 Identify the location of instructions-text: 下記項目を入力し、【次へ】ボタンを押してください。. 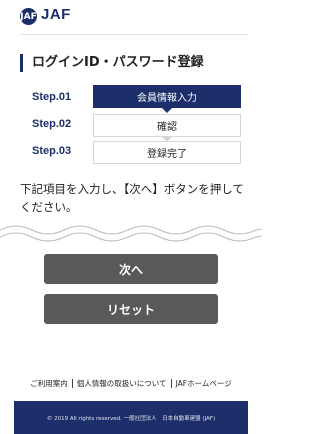
(132, 198).